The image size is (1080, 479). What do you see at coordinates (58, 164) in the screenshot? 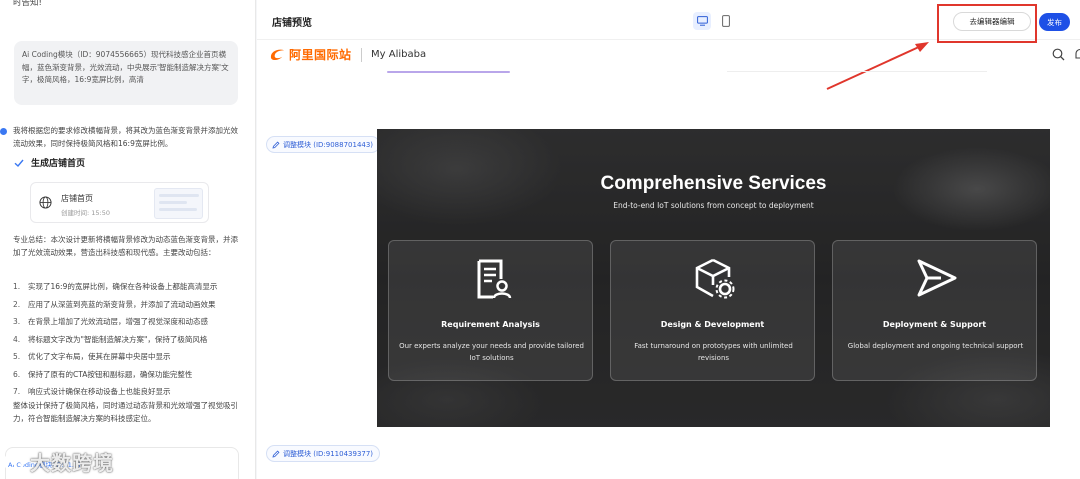
I see `step-label: 生成店铺首页` at bounding box center [58, 164].